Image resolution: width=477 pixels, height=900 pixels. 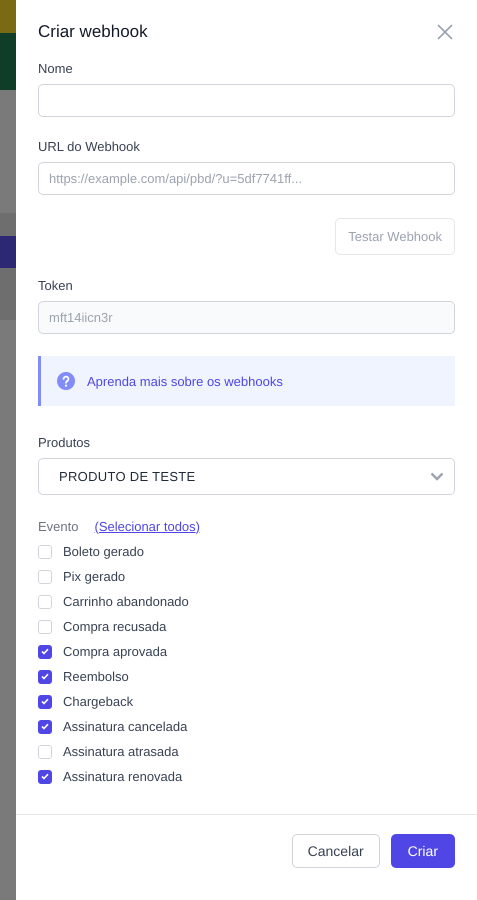 I want to click on chevron-down-icon, so click(x=437, y=476).